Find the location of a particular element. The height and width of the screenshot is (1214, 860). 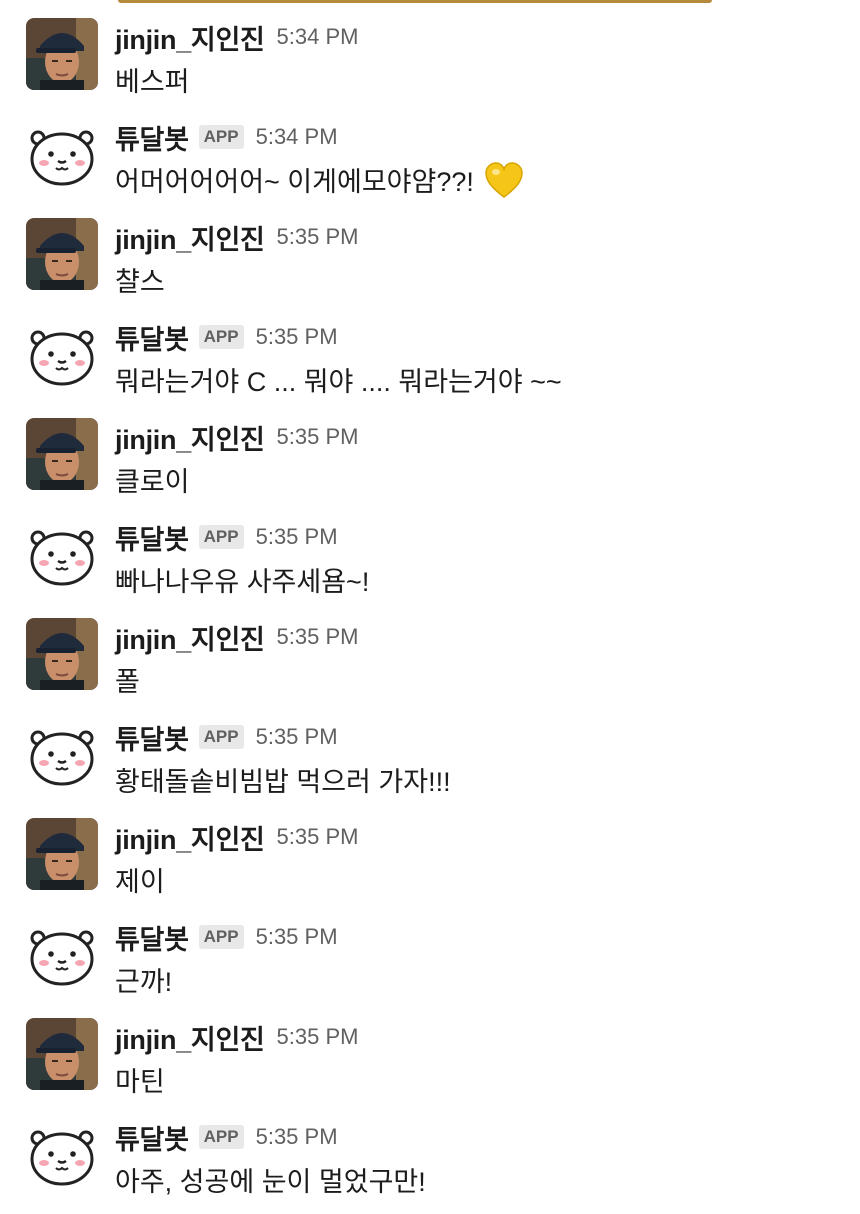

message-text: 아주, 성공에 눈이 멀었구만! is located at coordinates (270, 1179).